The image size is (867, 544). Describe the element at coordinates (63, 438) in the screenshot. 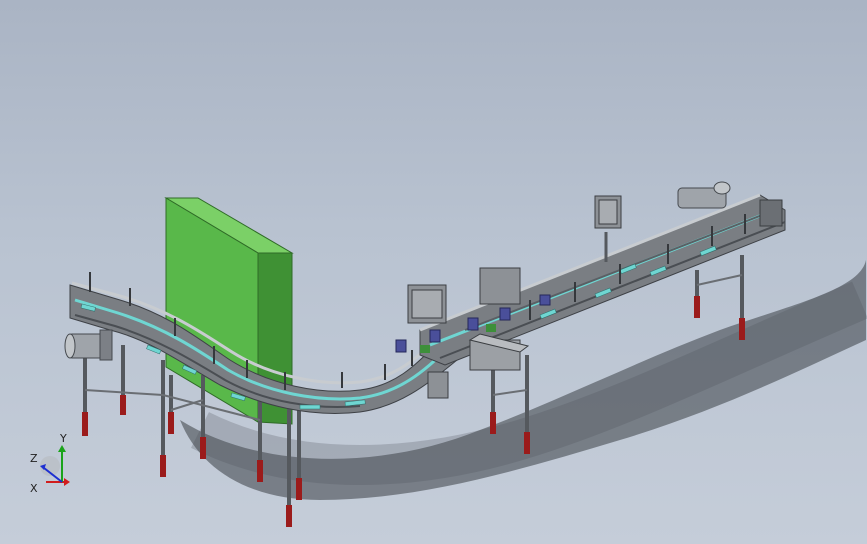

I see `triad-y-label: Y` at that location.